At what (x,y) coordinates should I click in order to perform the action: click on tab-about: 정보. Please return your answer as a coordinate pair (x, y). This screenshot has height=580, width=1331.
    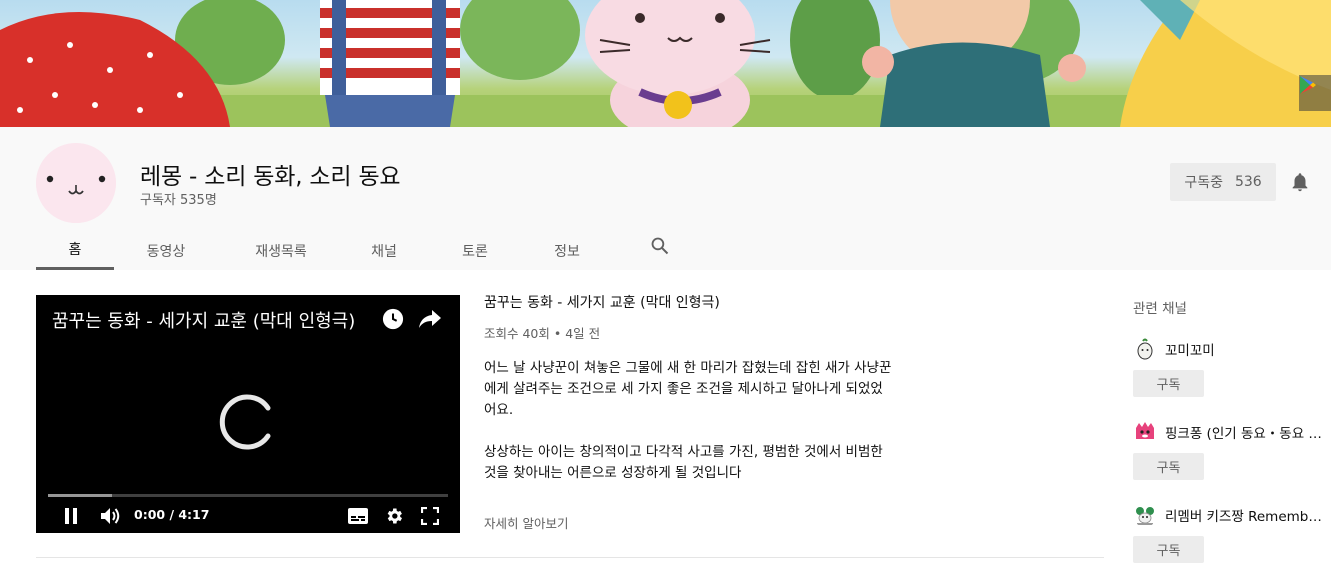
    Looking at the image, I should click on (567, 250).